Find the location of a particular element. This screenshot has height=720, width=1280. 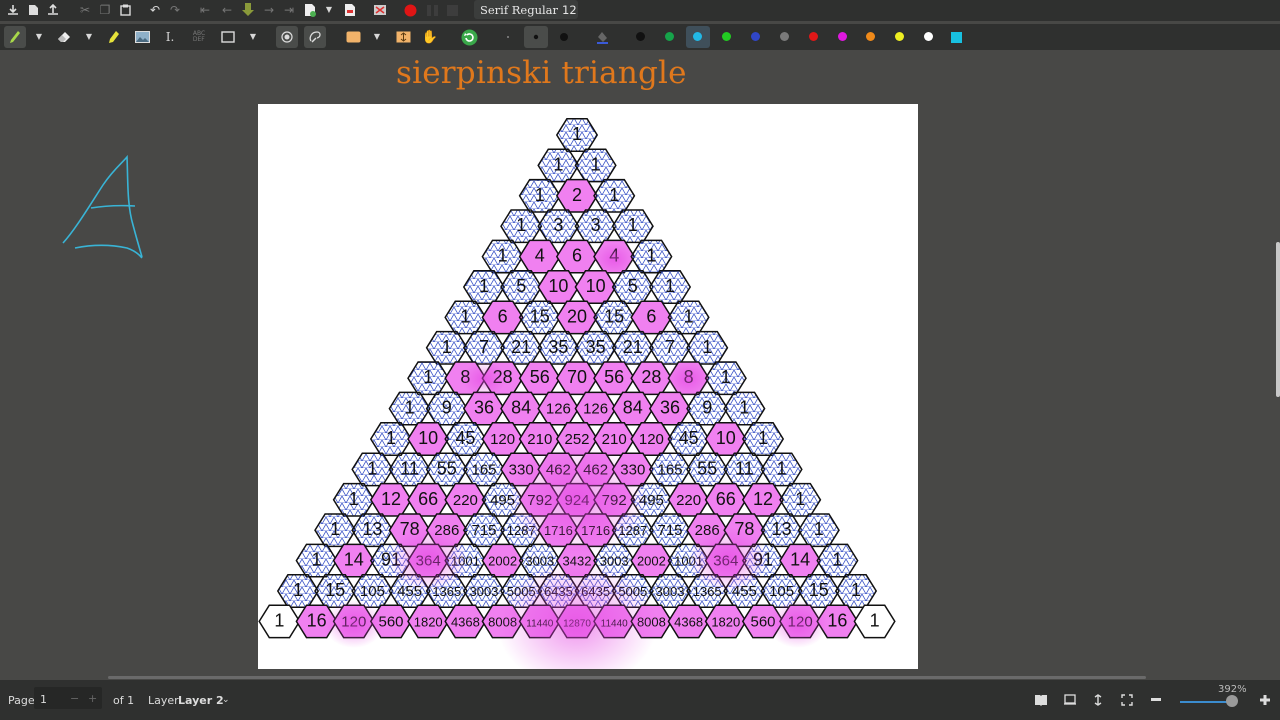

pascal-cell: 66 is located at coordinates (428, 499).